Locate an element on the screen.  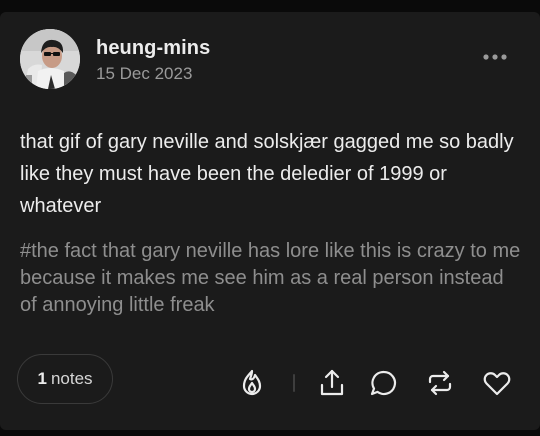
avatar is located at coordinates (50, 59).